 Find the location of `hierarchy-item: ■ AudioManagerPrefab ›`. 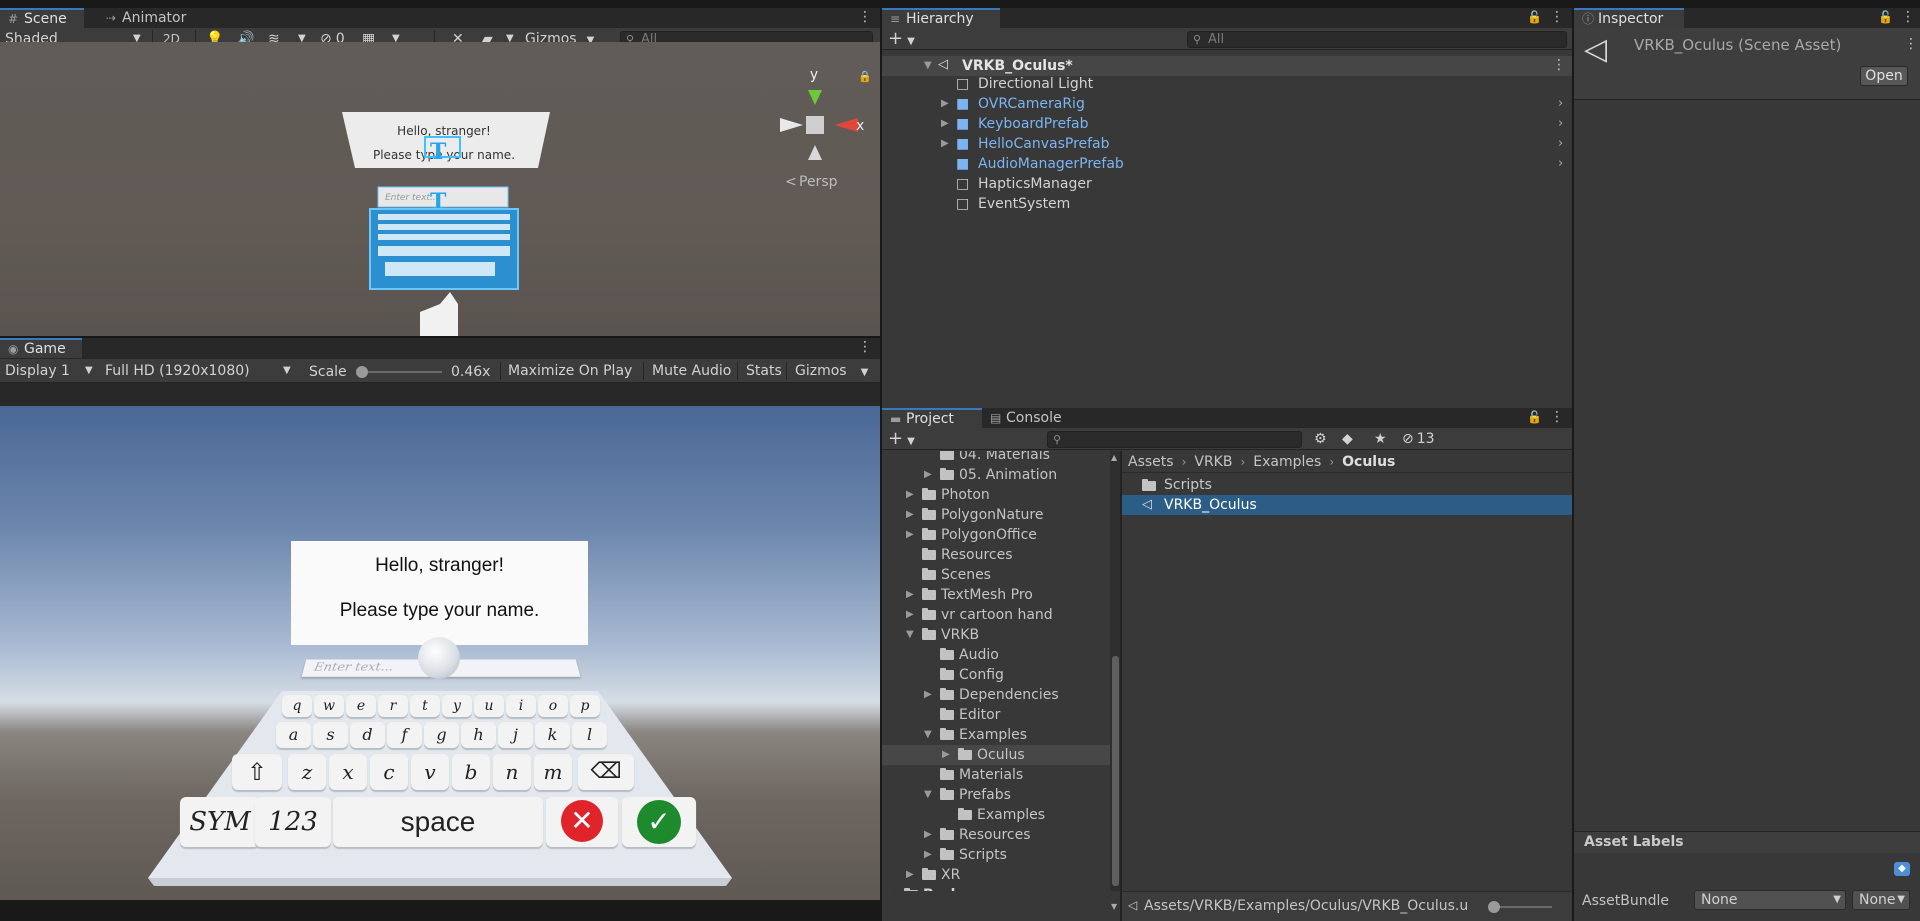

hierarchy-item: ■ AudioManagerPrefab › is located at coordinates (1227, 164).